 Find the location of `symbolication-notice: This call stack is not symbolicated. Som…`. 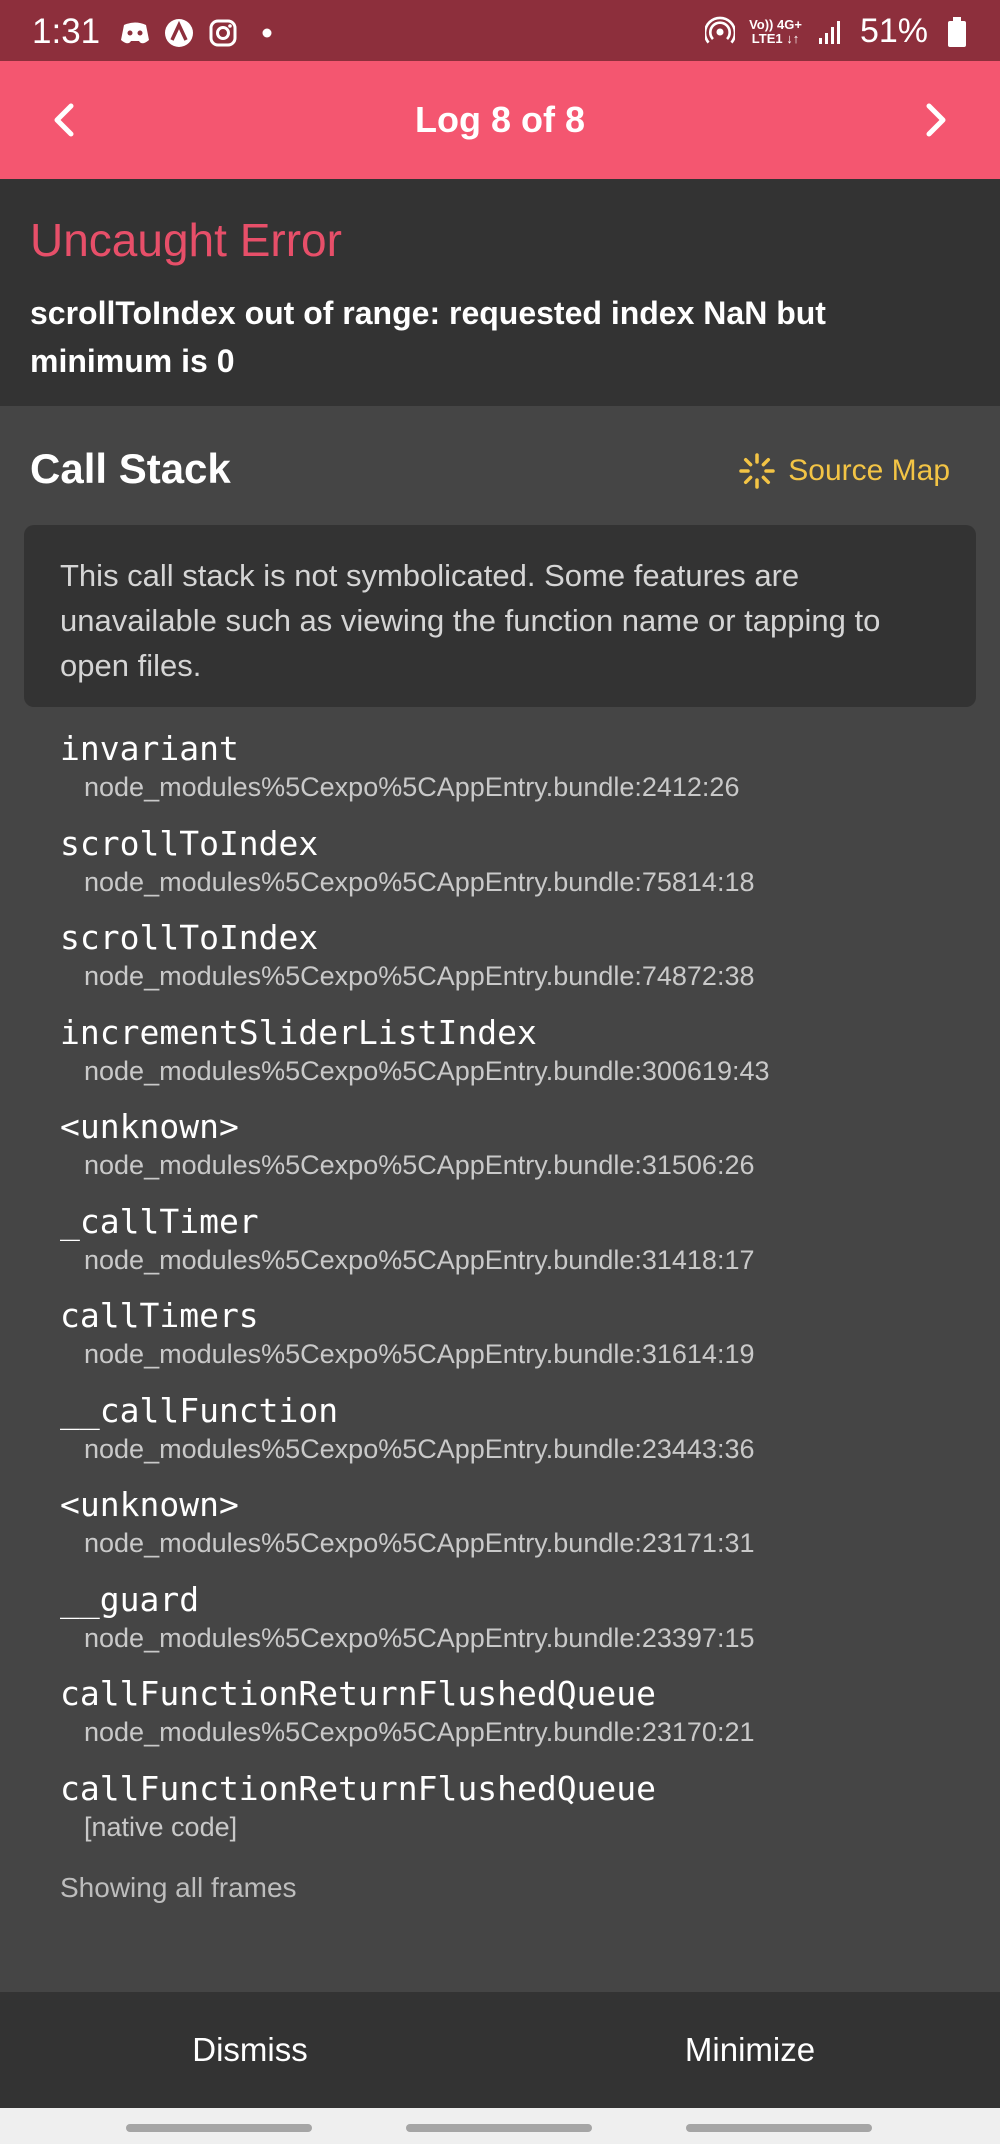

symbolication-notice: This call stack is not symbolicated. Som… is located at coordinates (500, 616).